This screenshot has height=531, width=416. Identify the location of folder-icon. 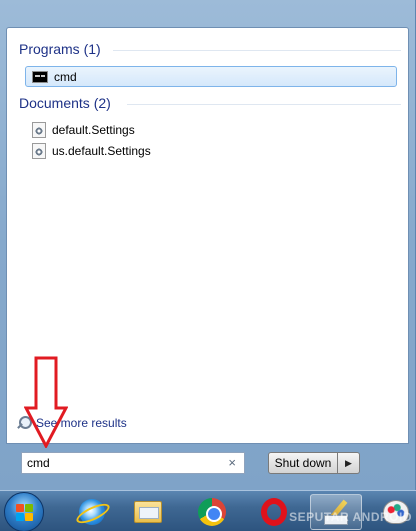
(148, 512).